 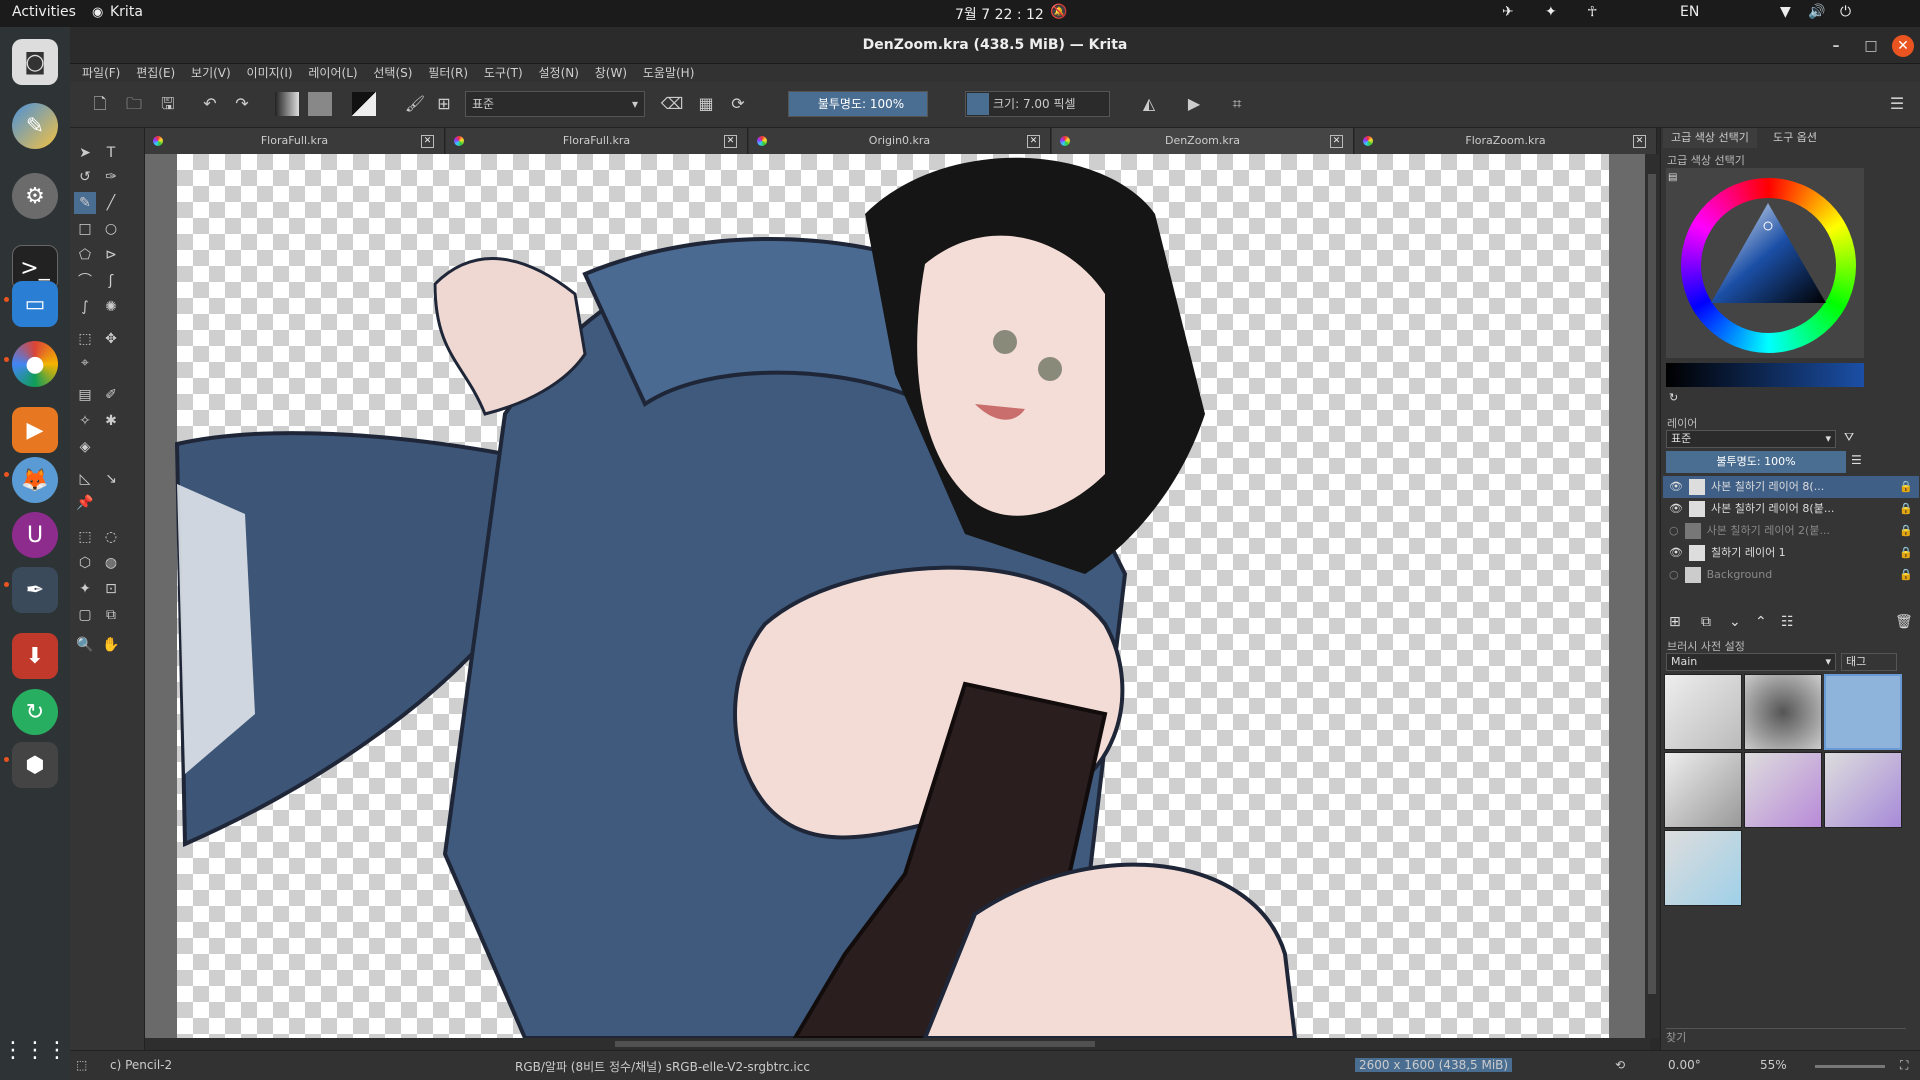 What do you see at coordinates (1791, 575) in the screenshot?
I see `layer-row: ○ Background 🔒` at bounding box center [1791, 575].